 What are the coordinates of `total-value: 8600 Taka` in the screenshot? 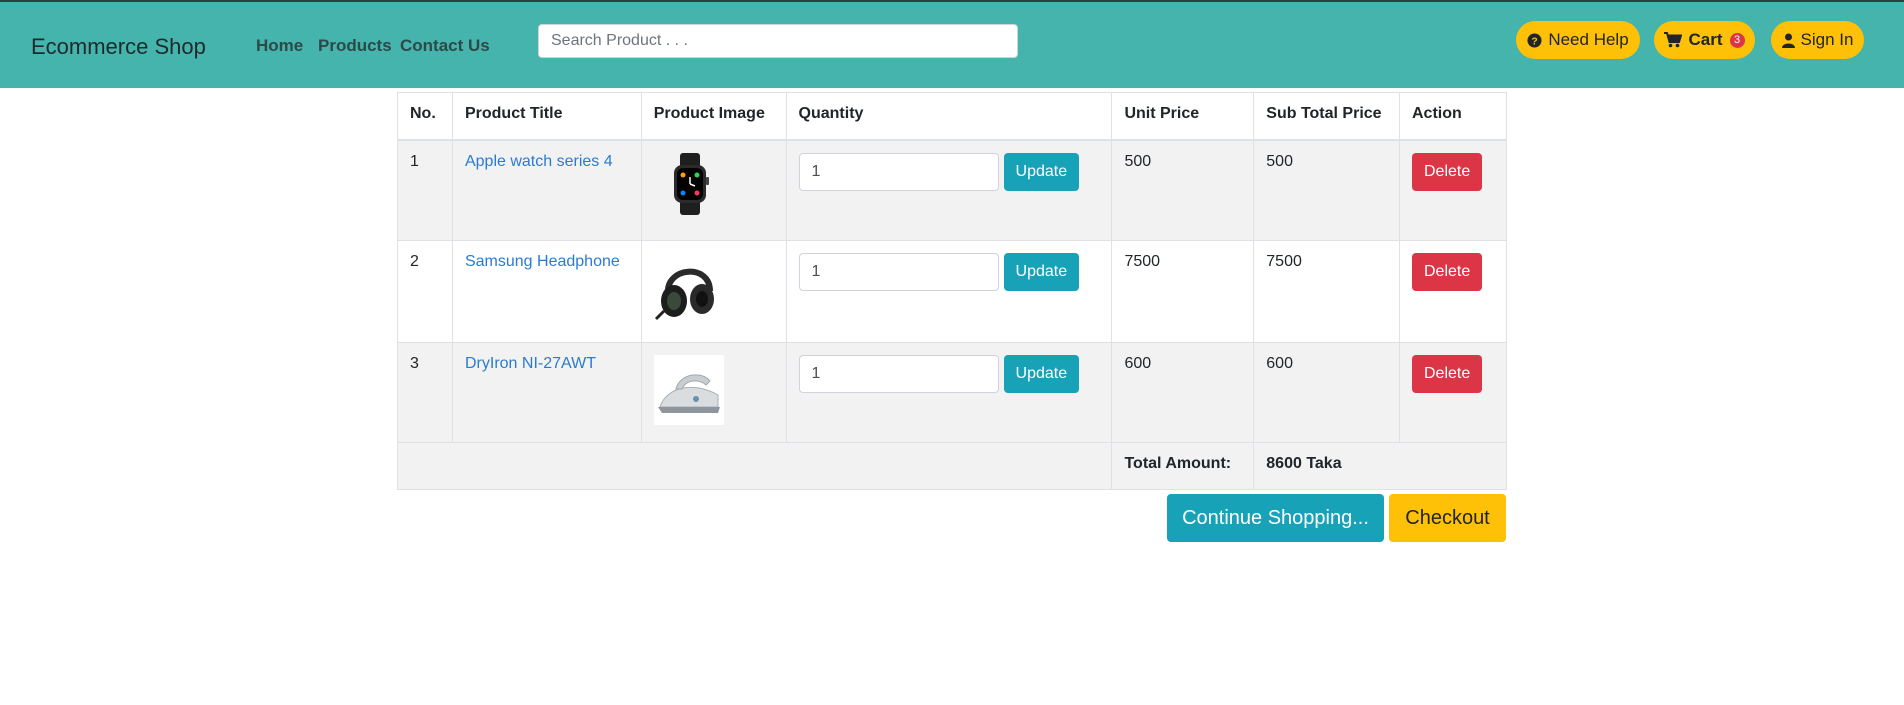 It's located at (1380, 466).